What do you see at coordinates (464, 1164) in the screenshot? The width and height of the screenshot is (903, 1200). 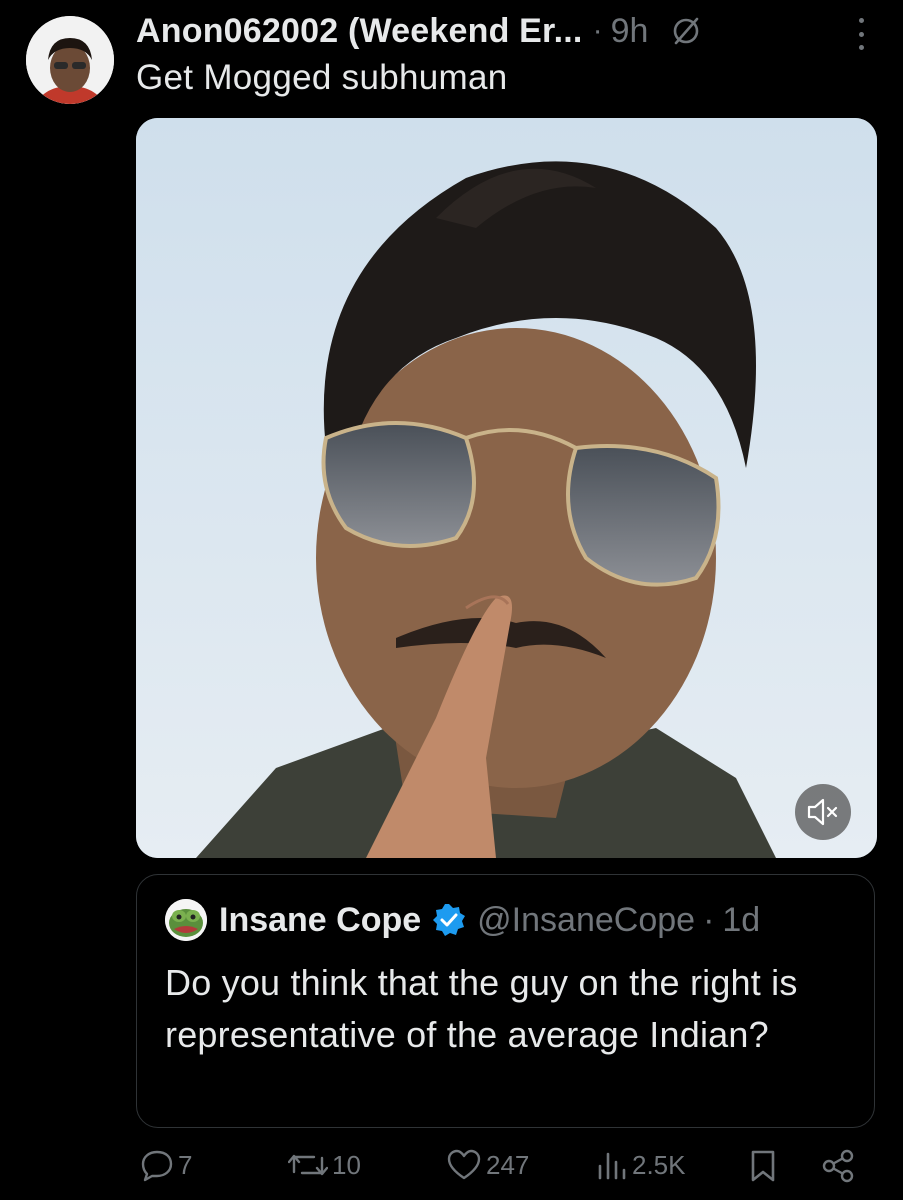 I see `heart-icon` at bounding box center [464, 1164].